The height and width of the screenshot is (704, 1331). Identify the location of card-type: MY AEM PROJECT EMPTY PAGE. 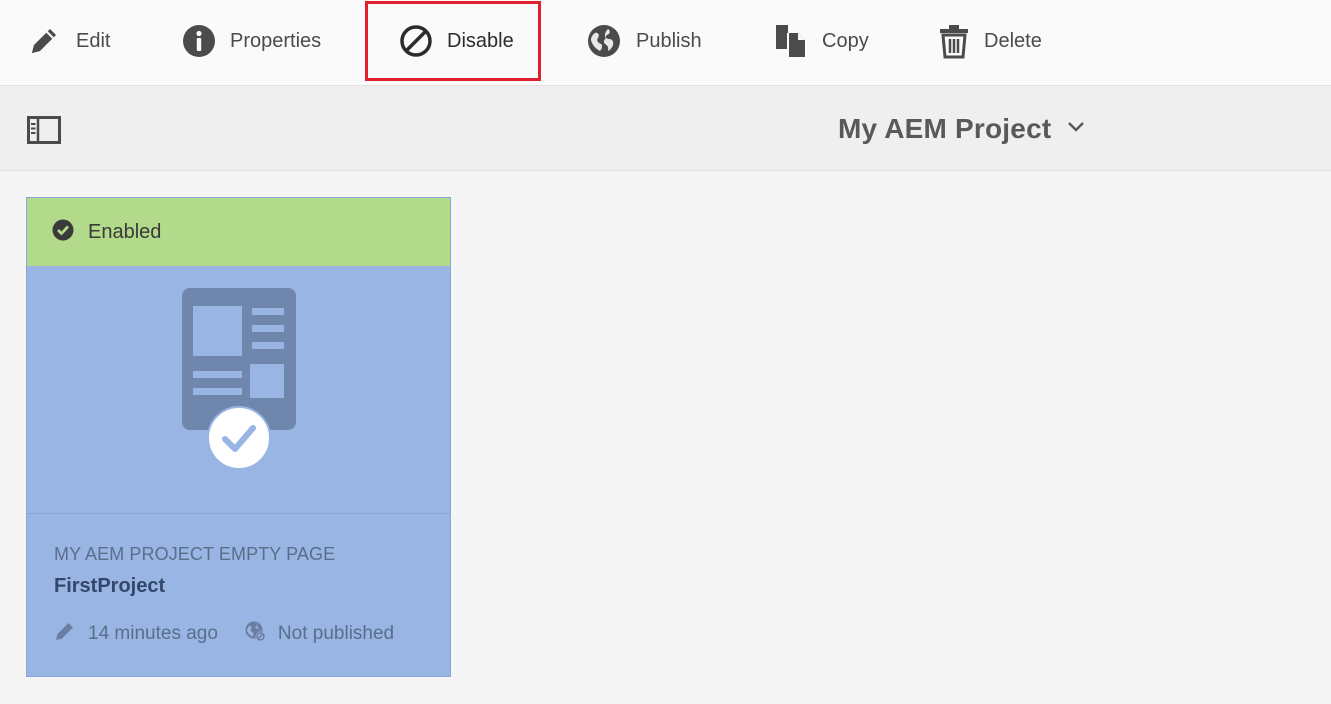
(195, 554).